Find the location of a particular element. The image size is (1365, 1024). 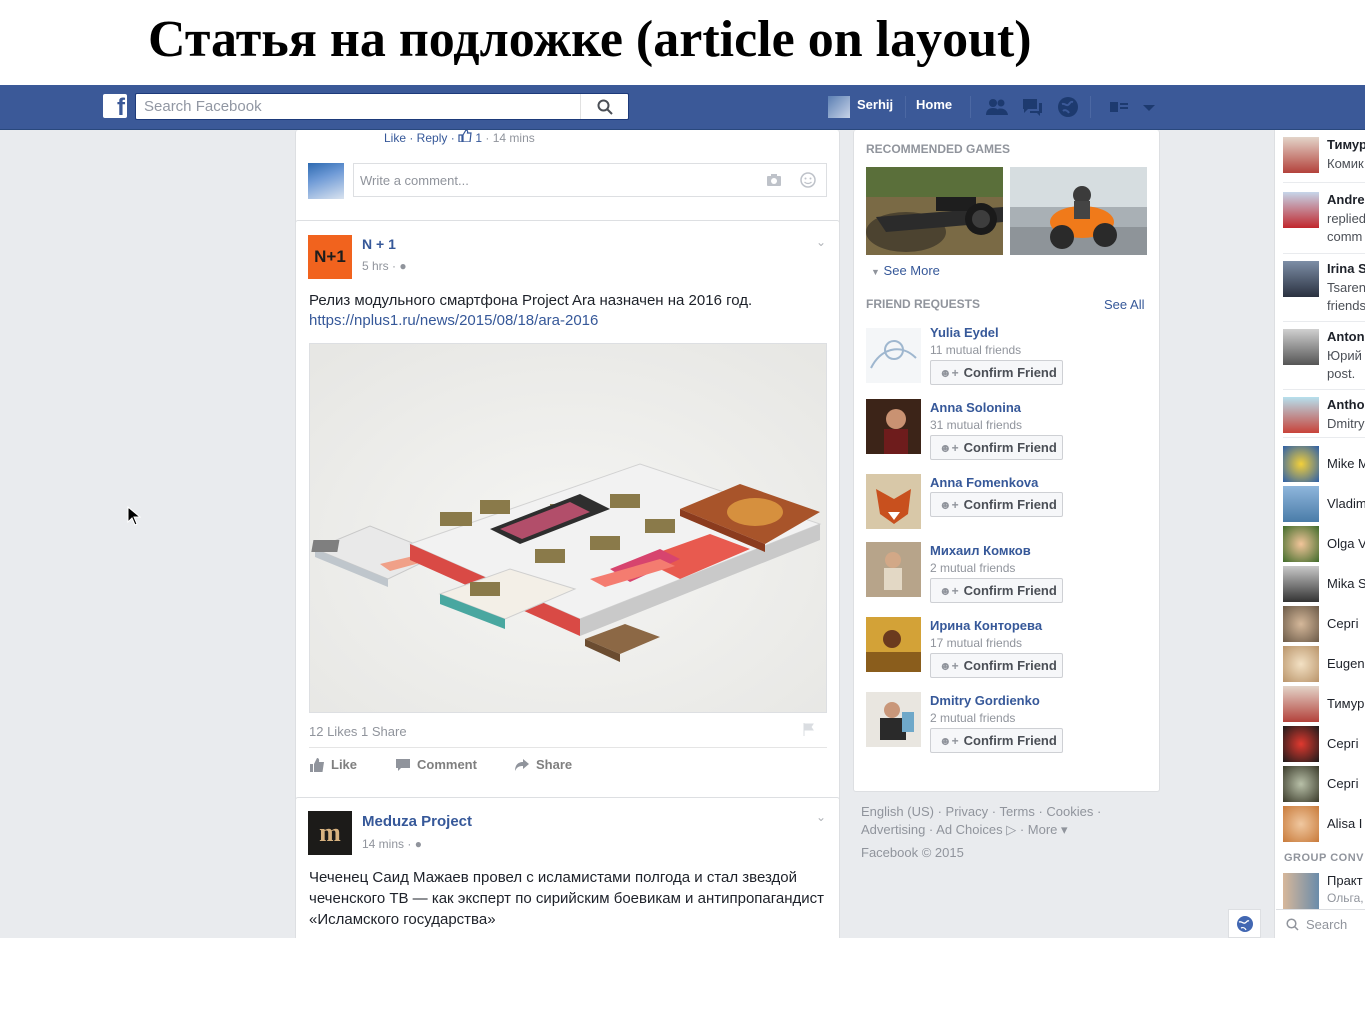

ticker-name: Irina S is located at coordinates (1346, 268).